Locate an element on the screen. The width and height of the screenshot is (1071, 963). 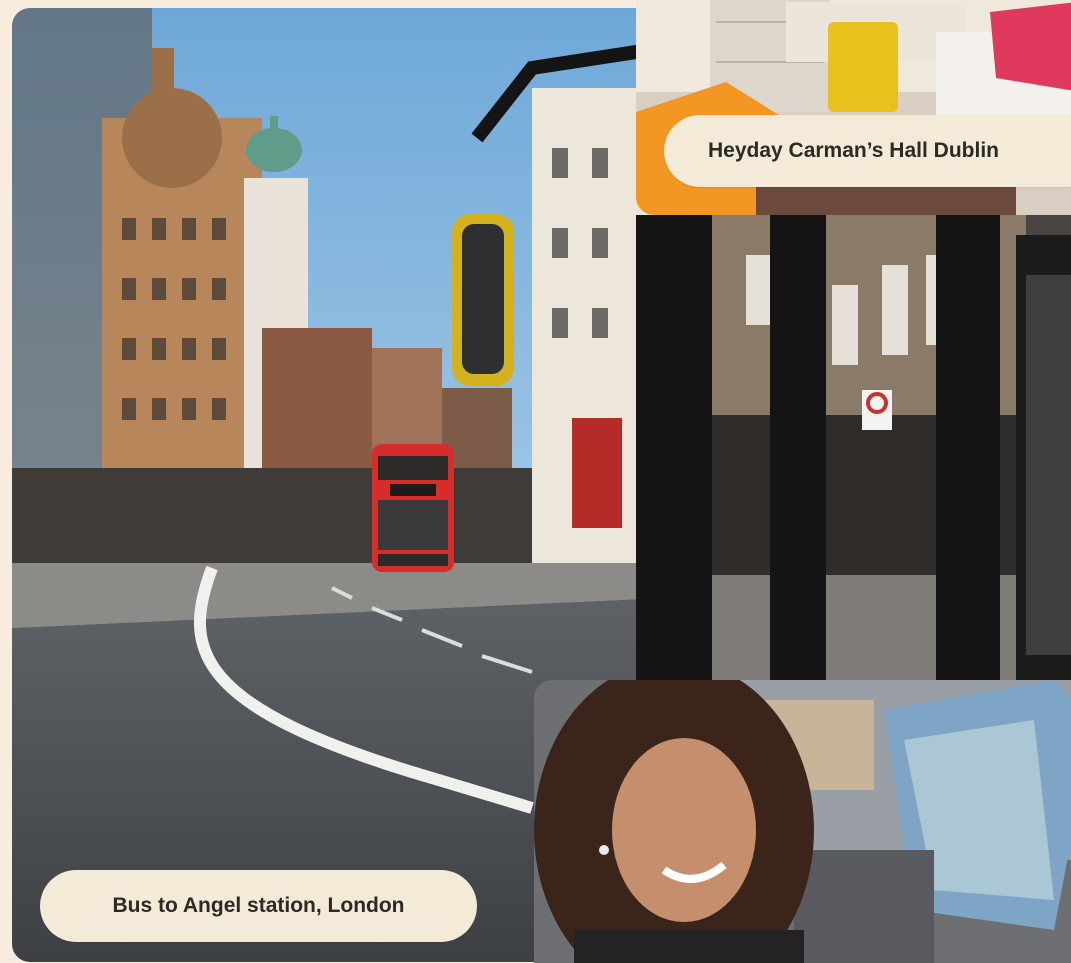
woman-photo-tile is located at coordinates (802, 821).